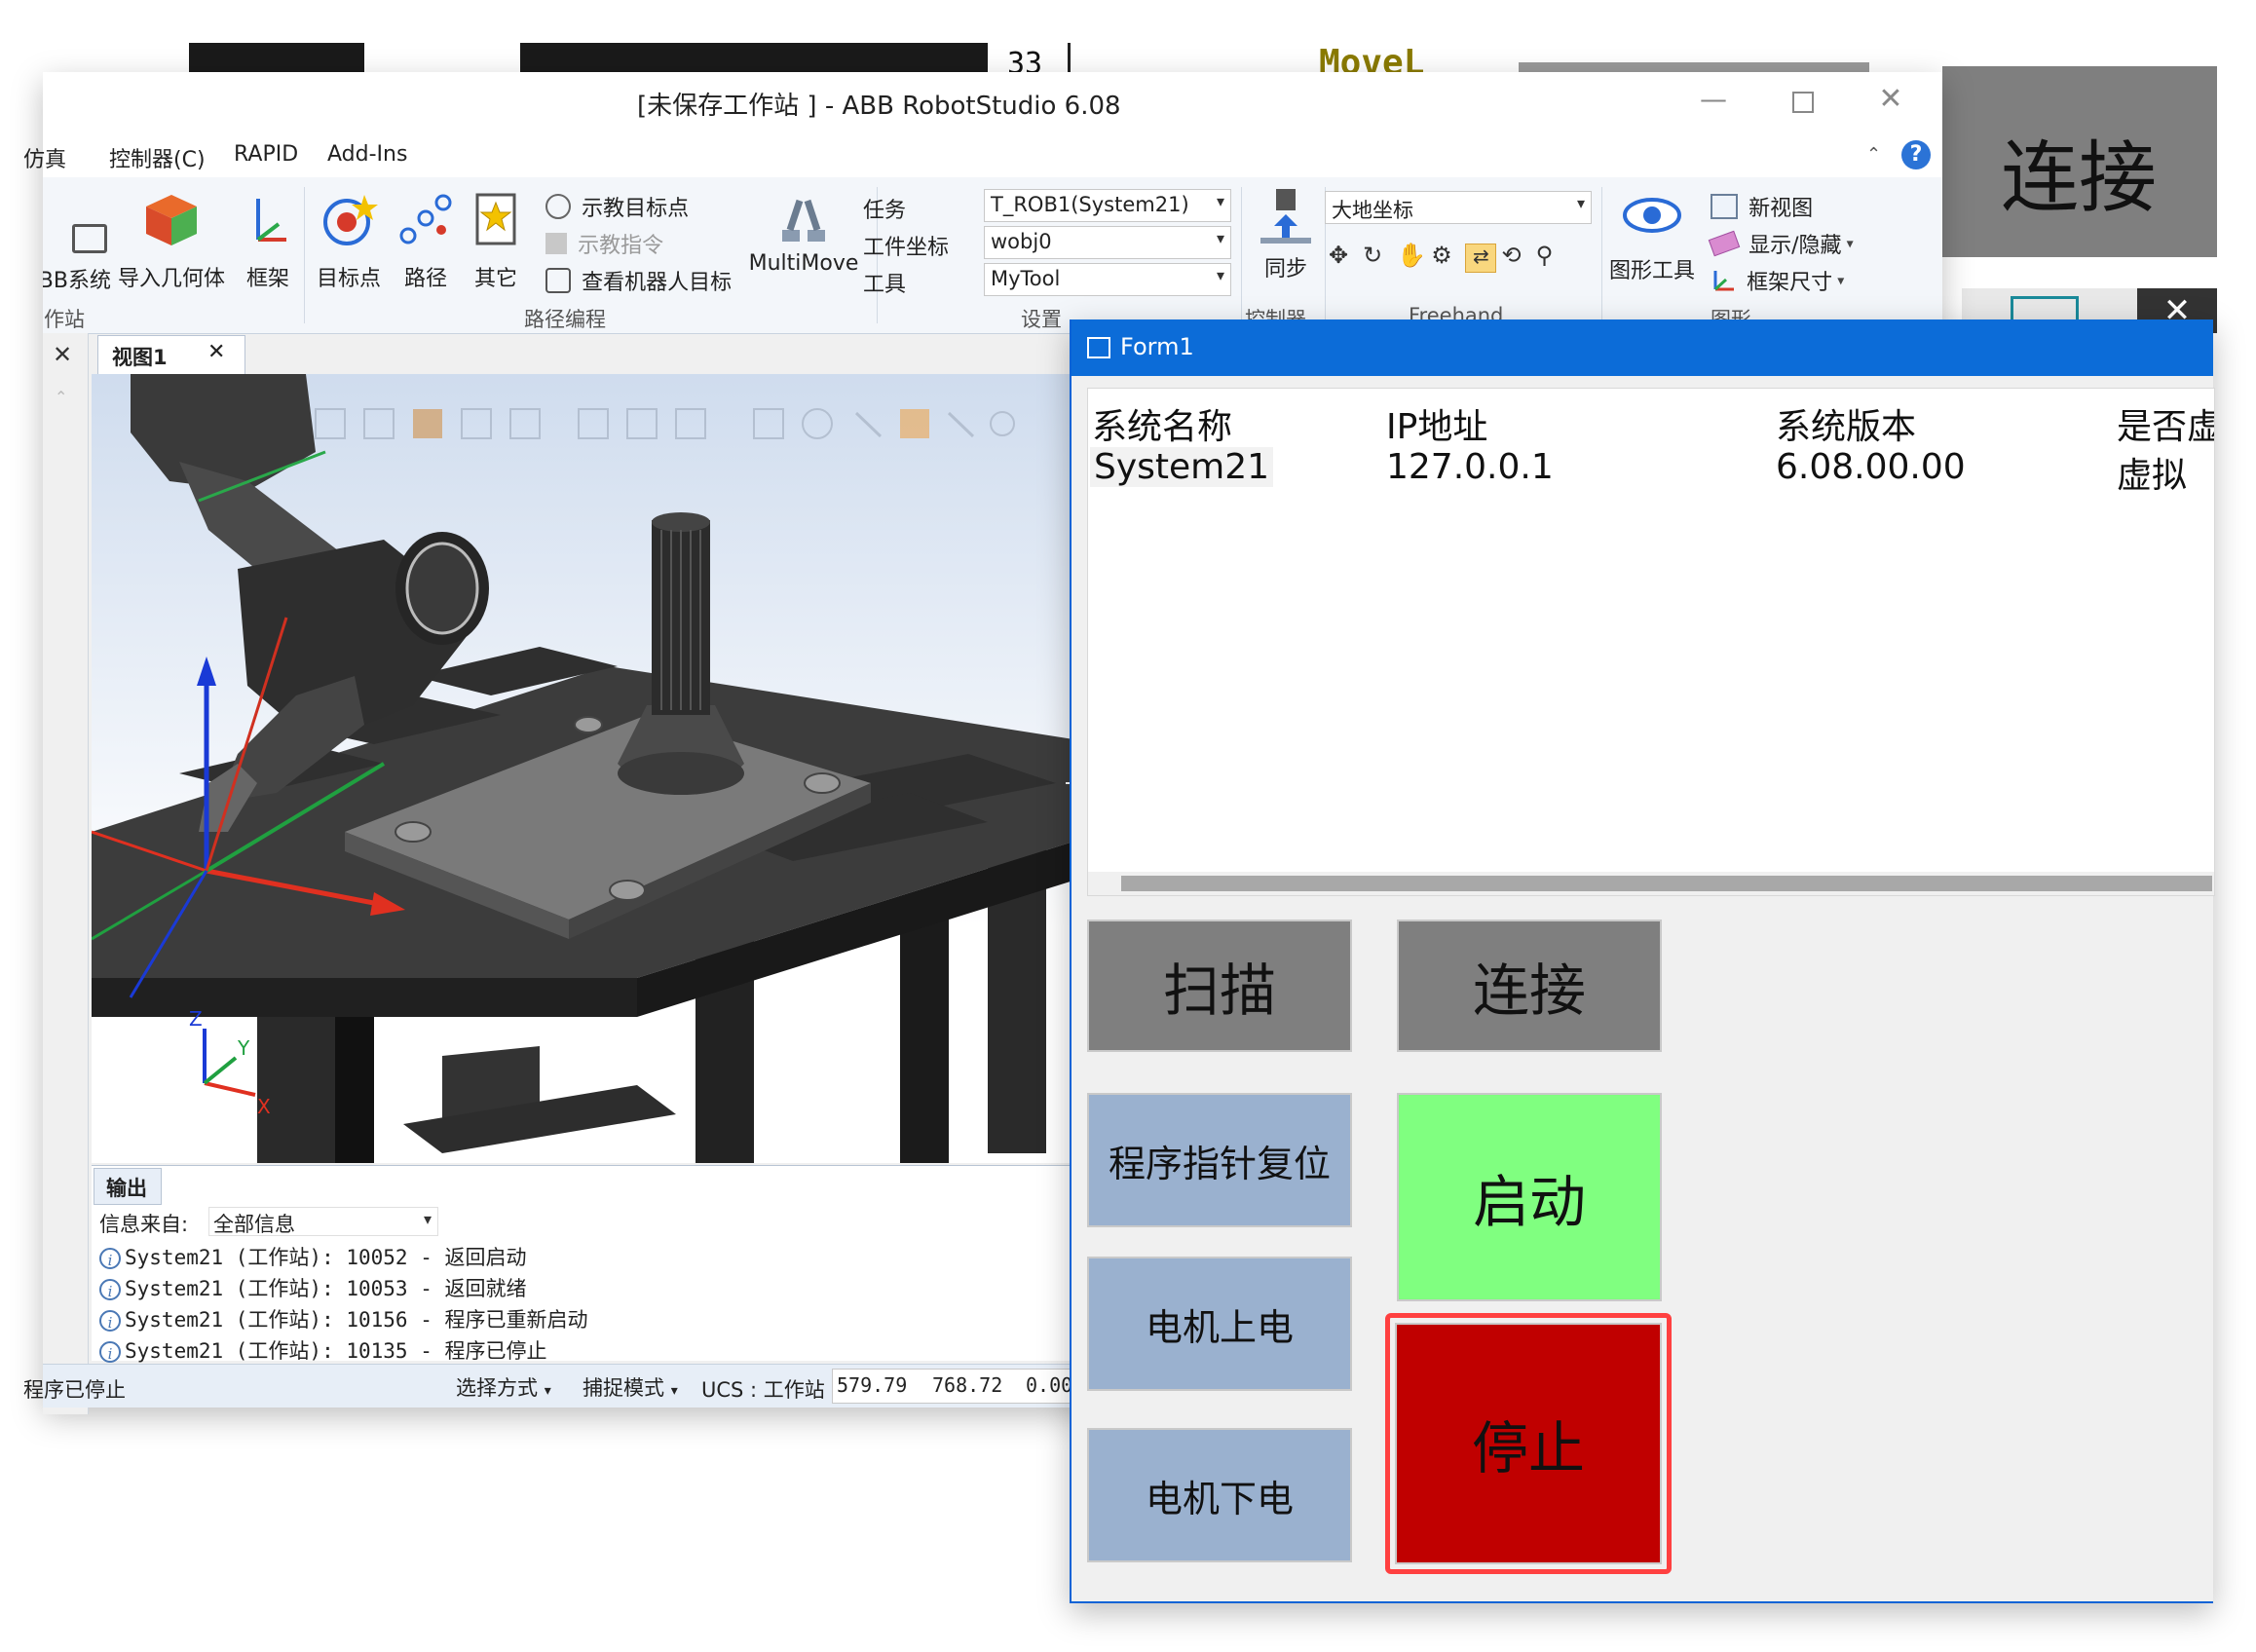 The image size is (2256, 1652). I want to click on collapse-ribbon-icon: ⌃, so click(1874, 154).